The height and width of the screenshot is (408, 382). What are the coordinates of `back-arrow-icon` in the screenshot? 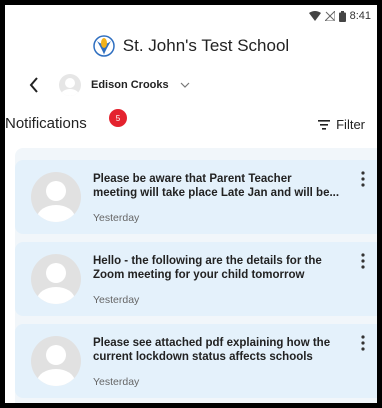 It's located at (33, 85).